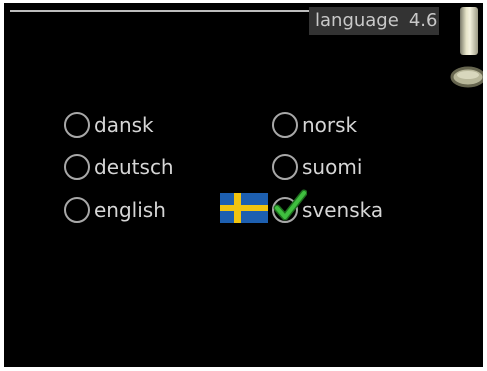  Describe the element at coordinates (130, 210) in the screenshot. I see `language-label: english` at that location.